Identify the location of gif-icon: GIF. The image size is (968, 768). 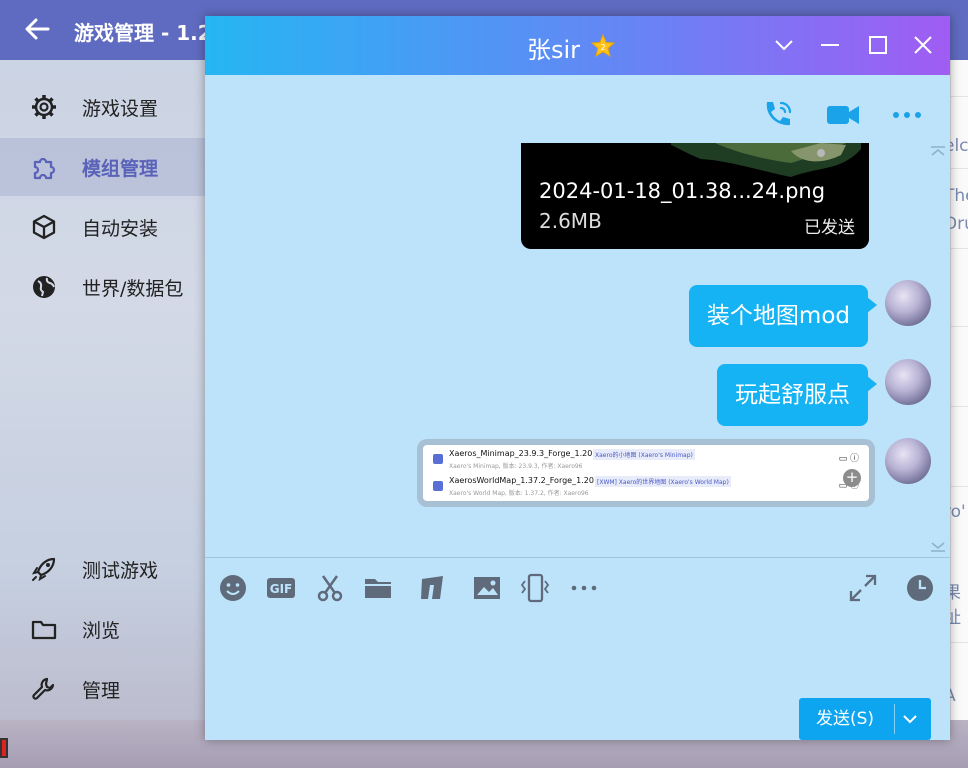
(281, 588).